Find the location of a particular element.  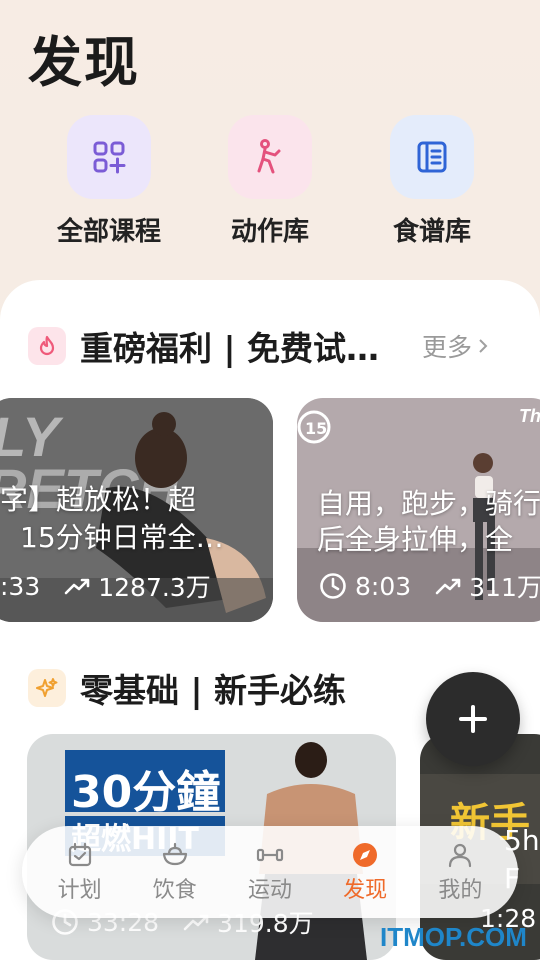

person-icon is located at coordinates (460, 855).